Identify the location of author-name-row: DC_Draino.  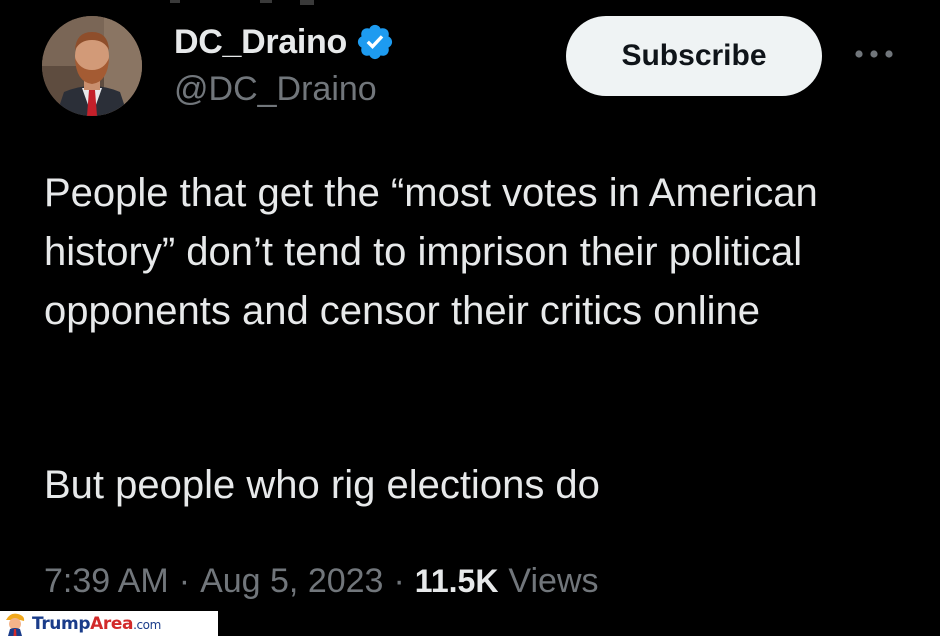
(284, 42).